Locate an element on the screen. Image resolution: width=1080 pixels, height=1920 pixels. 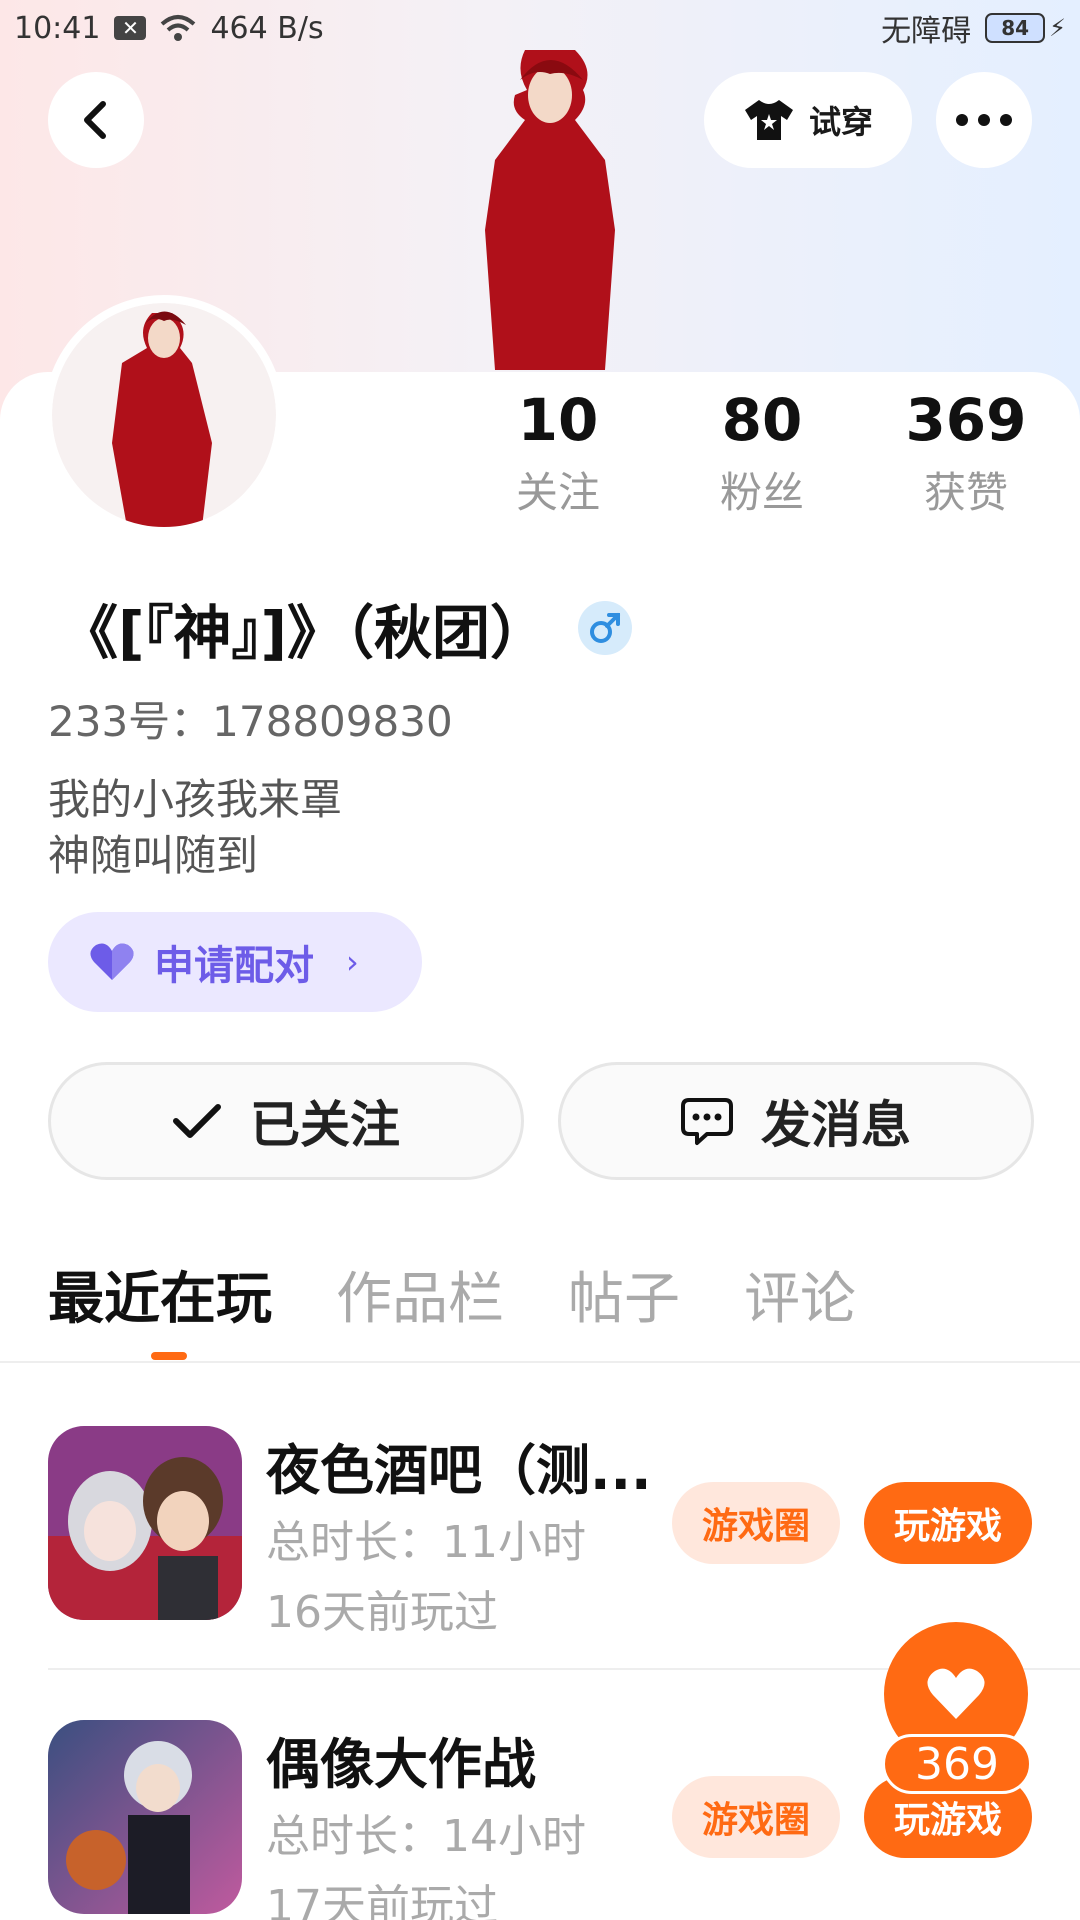
male-gender-icon is located at coordinates (605, 628).